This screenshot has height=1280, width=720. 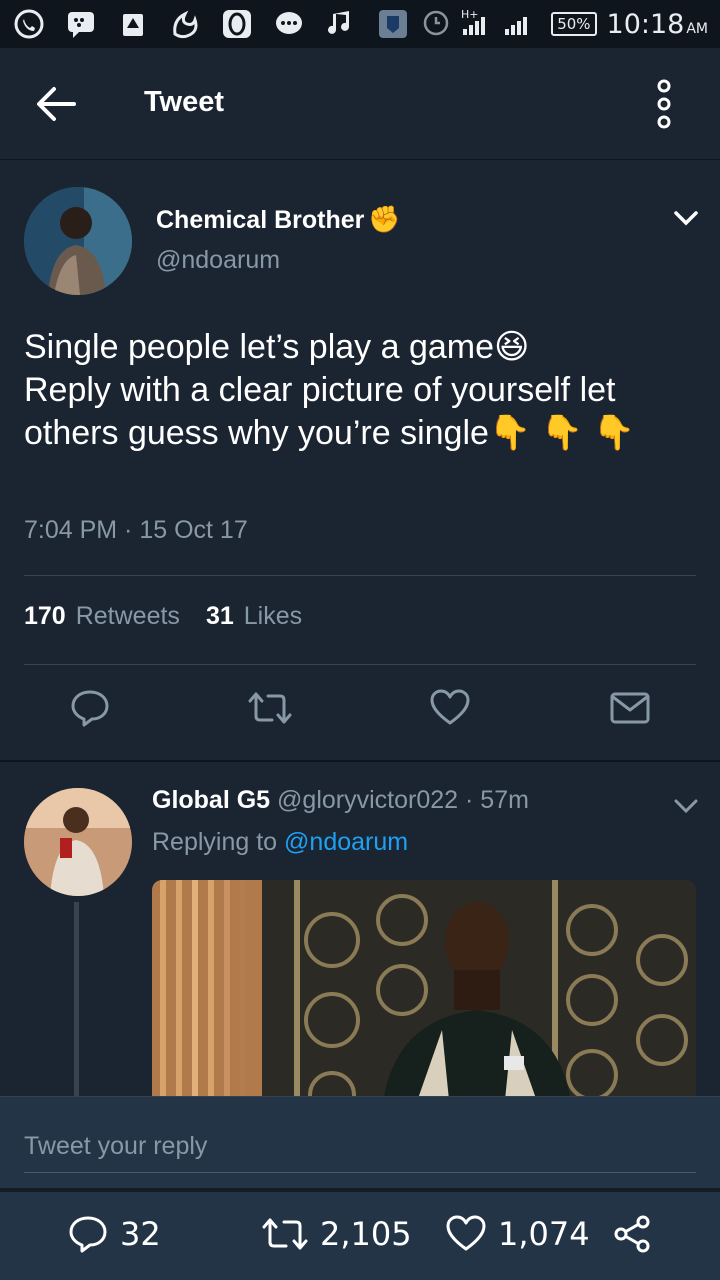 What do you see at coordinates (215, 842) in the screenshot?
I see `replying-prefix: Replying to` at bounding box center [215, 842].